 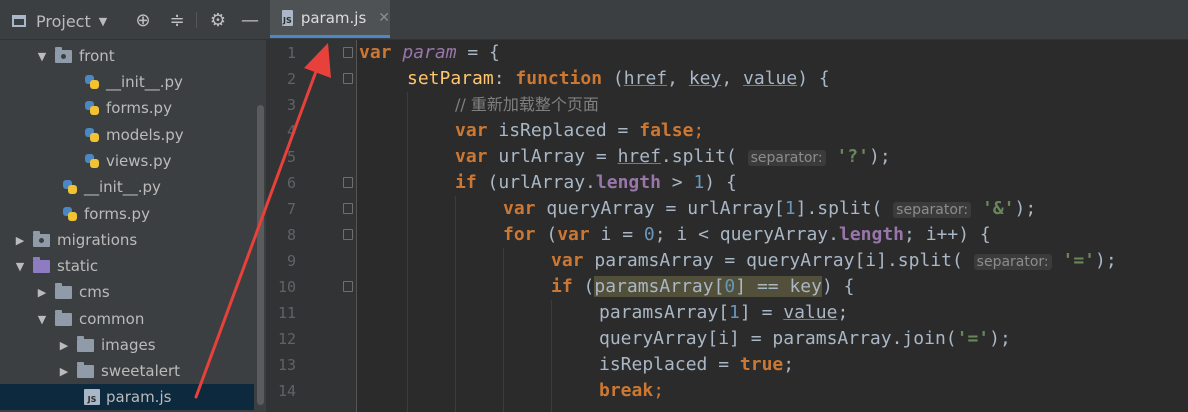 What do you see at coordinates (384, 18) in the screenshot?
I see `close-icon: ✕` at bounding box center [384, 18].